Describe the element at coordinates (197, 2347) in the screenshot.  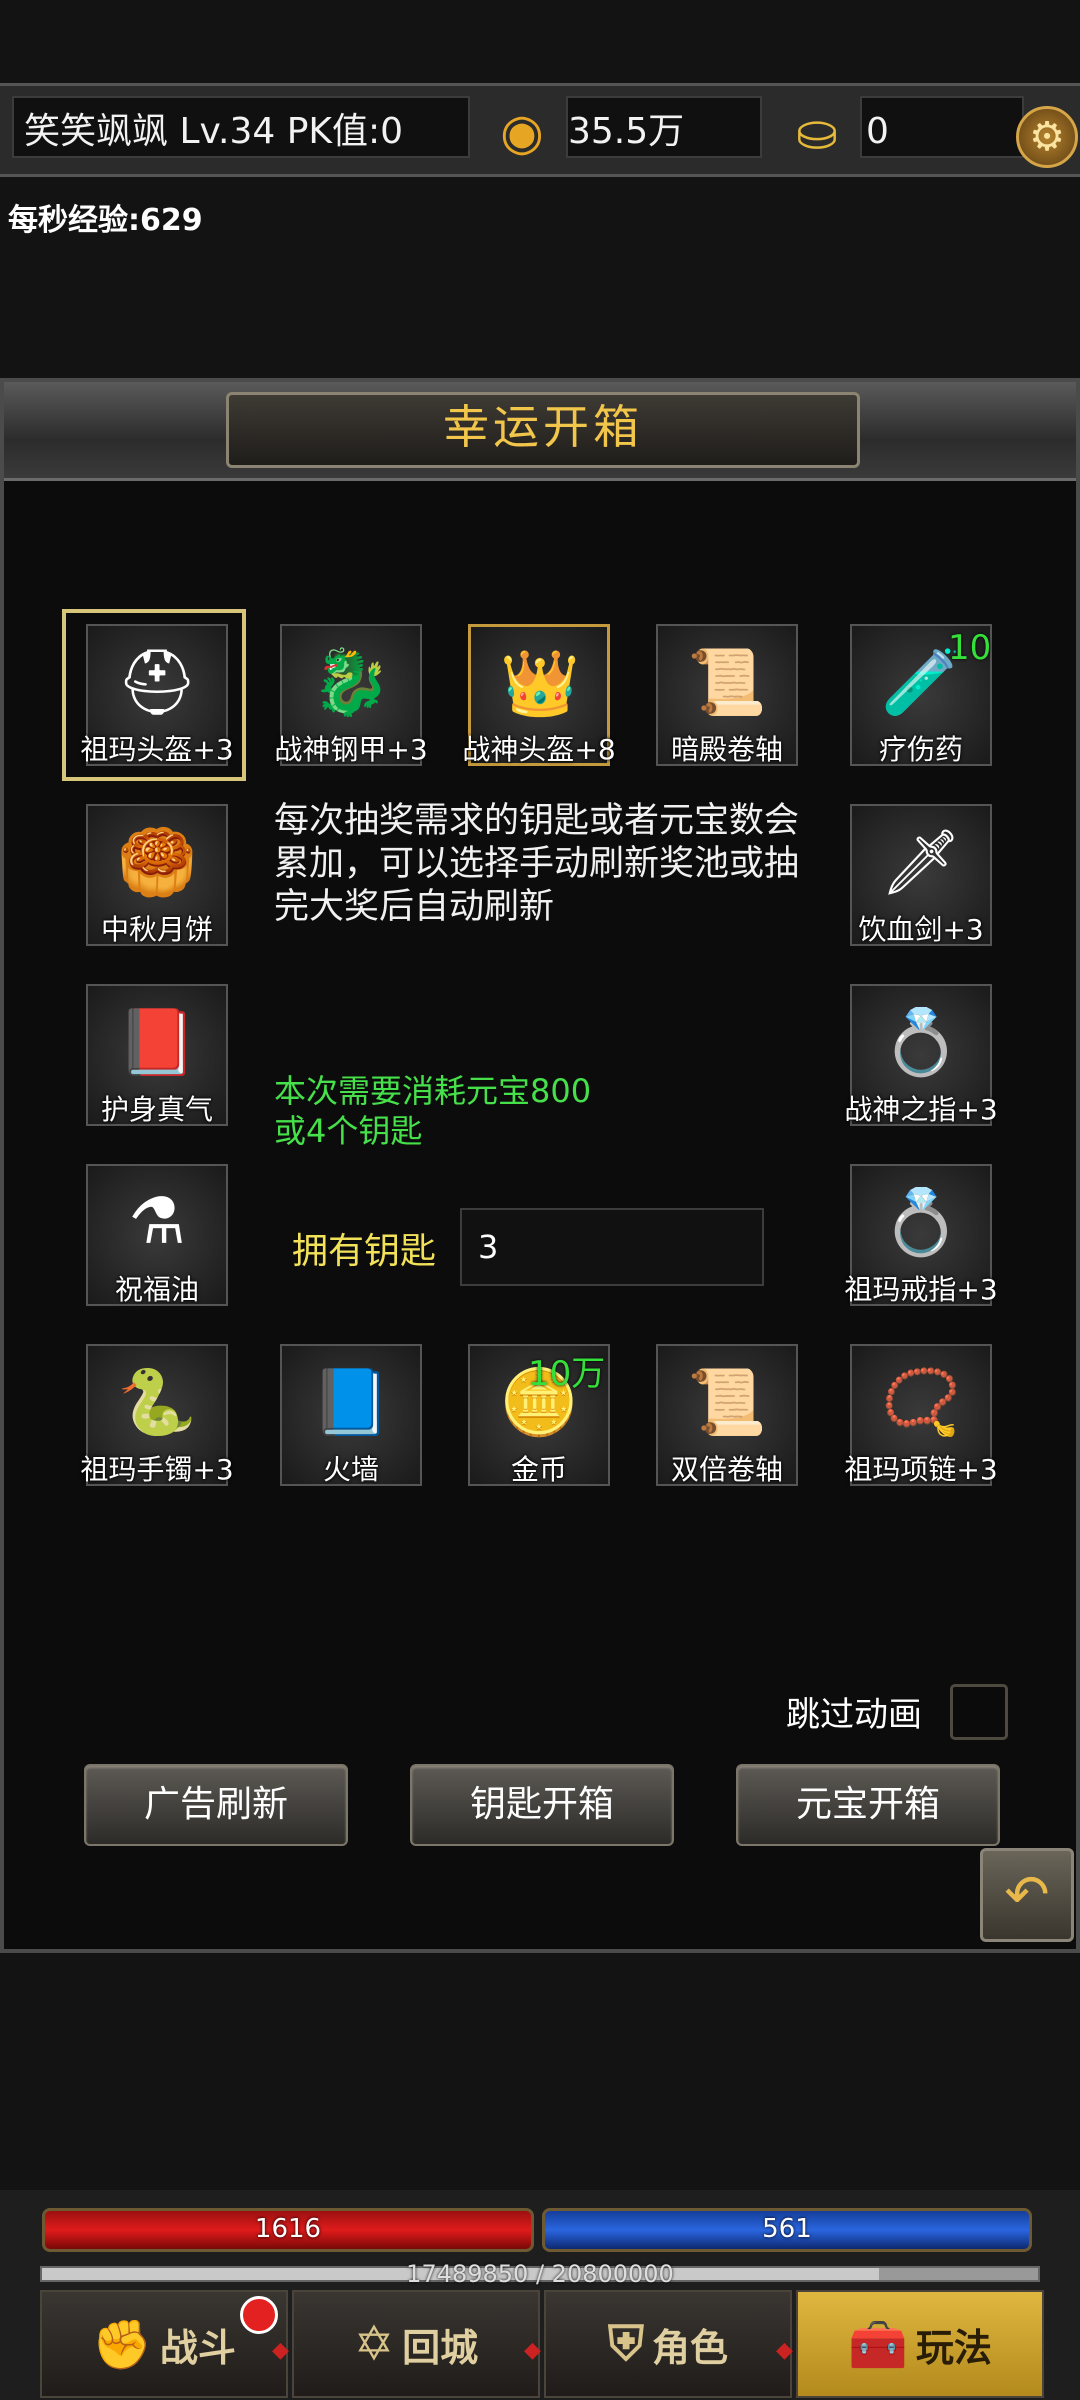
I see `tab-battle-label: 战斗` at that location.